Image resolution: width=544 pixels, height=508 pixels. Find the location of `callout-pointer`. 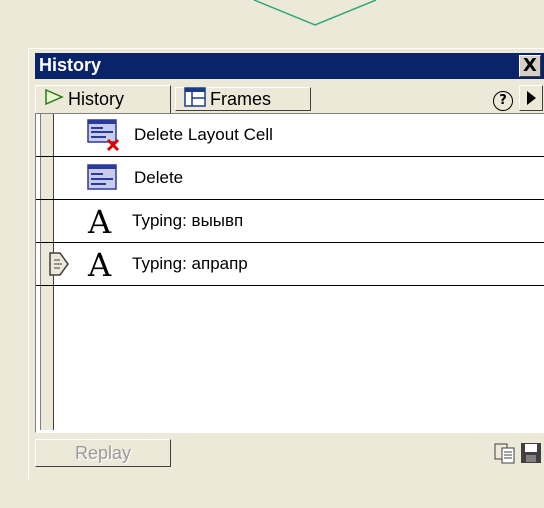

callout-pointer is located at coordinates (315, 13).